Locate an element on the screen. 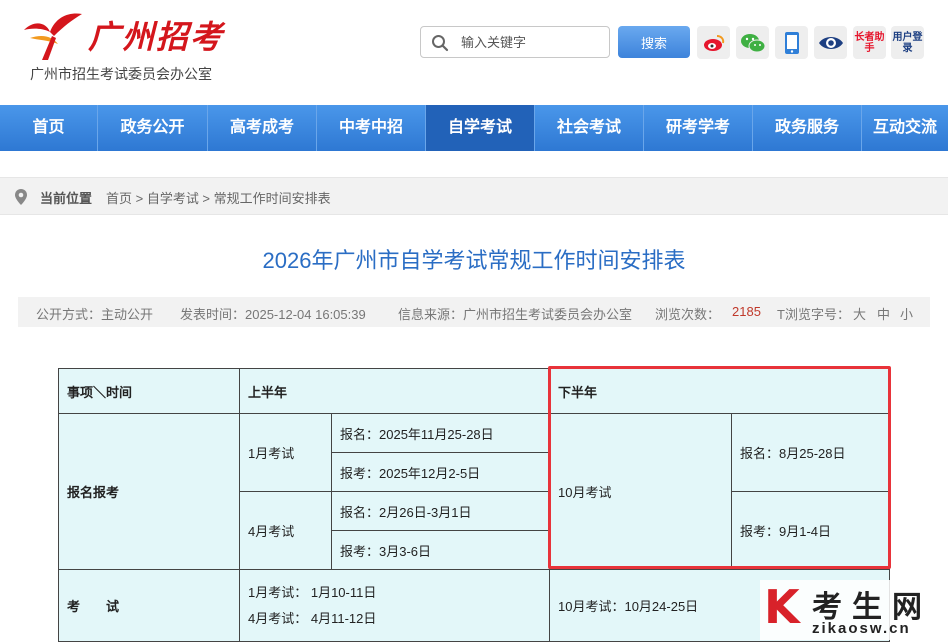 Image resolution: width=948 pixels, height=643 pixels. search-icon is located at coordinates (440, 43).